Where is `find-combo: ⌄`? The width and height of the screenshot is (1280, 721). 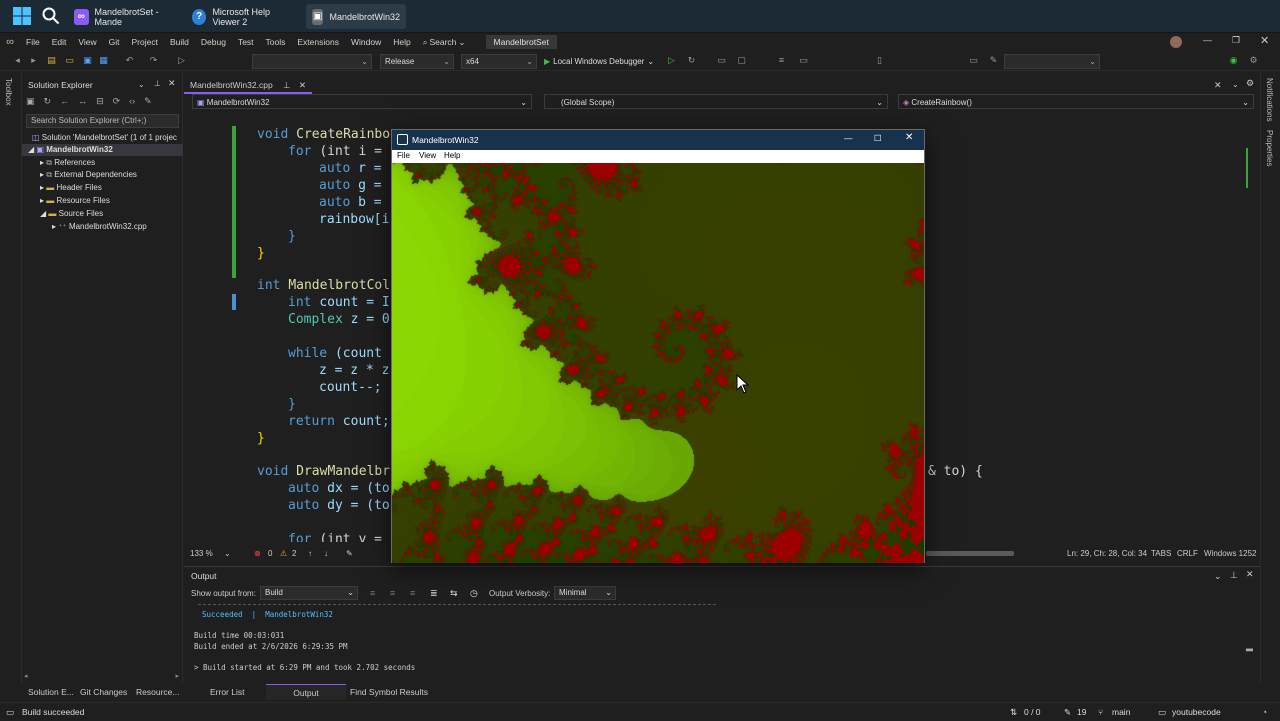
find-combo: ⌄ is located at coordinates (1052, 61).